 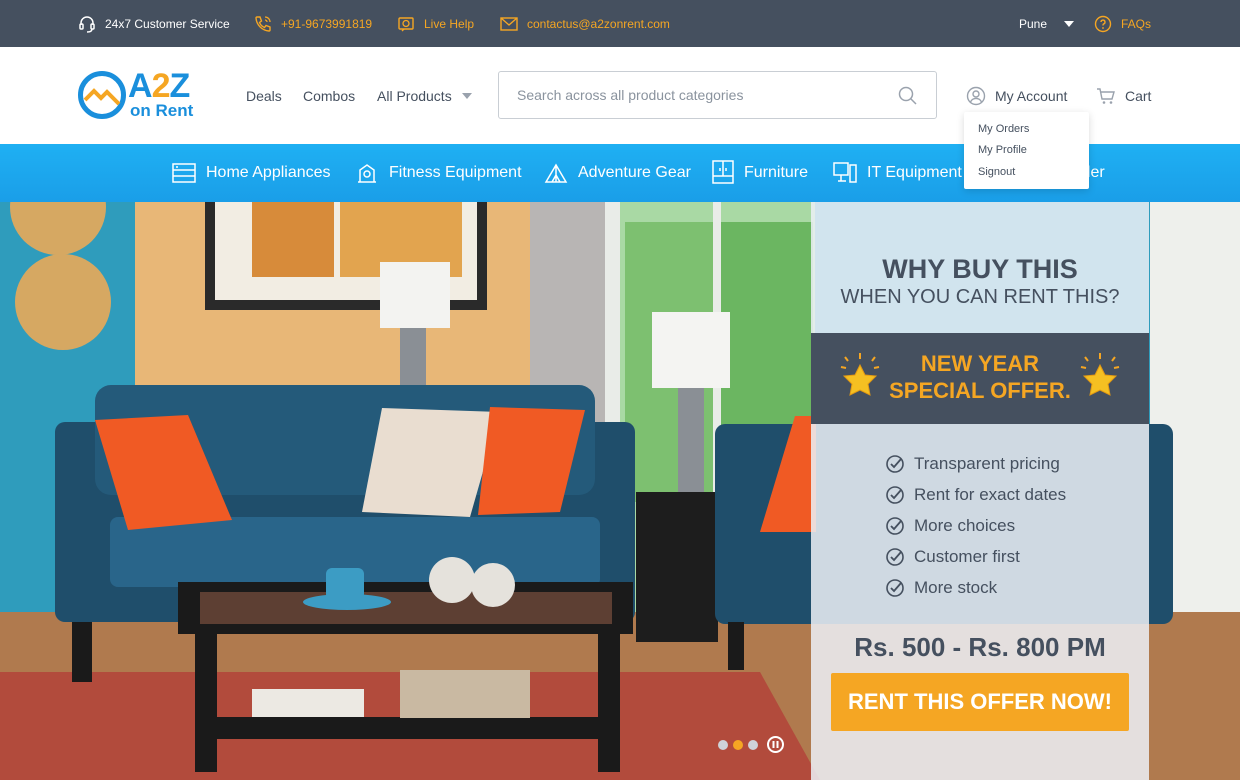 I want to click on email-link: contactus@a2zonrent.com, so click(x=585, y=23).